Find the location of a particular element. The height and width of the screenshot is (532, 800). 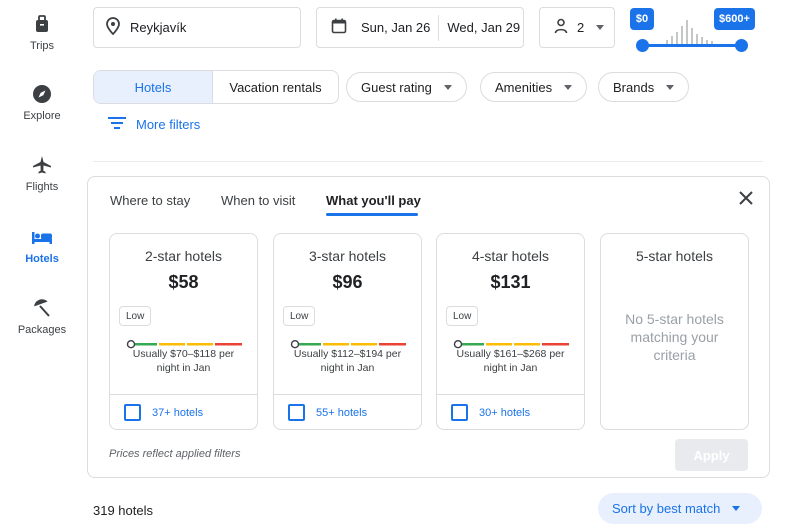

date-range-picker: Sun, Jan 26 Wed, Jan 29 is located at coordinates (420, 27).